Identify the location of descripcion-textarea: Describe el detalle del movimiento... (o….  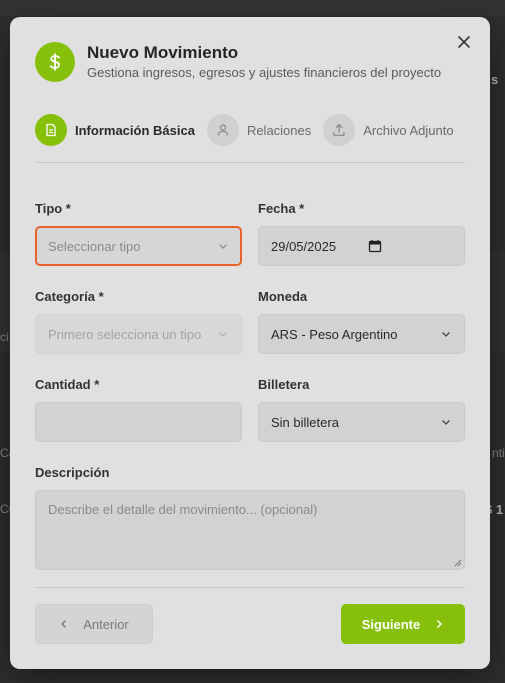
(250, 530).